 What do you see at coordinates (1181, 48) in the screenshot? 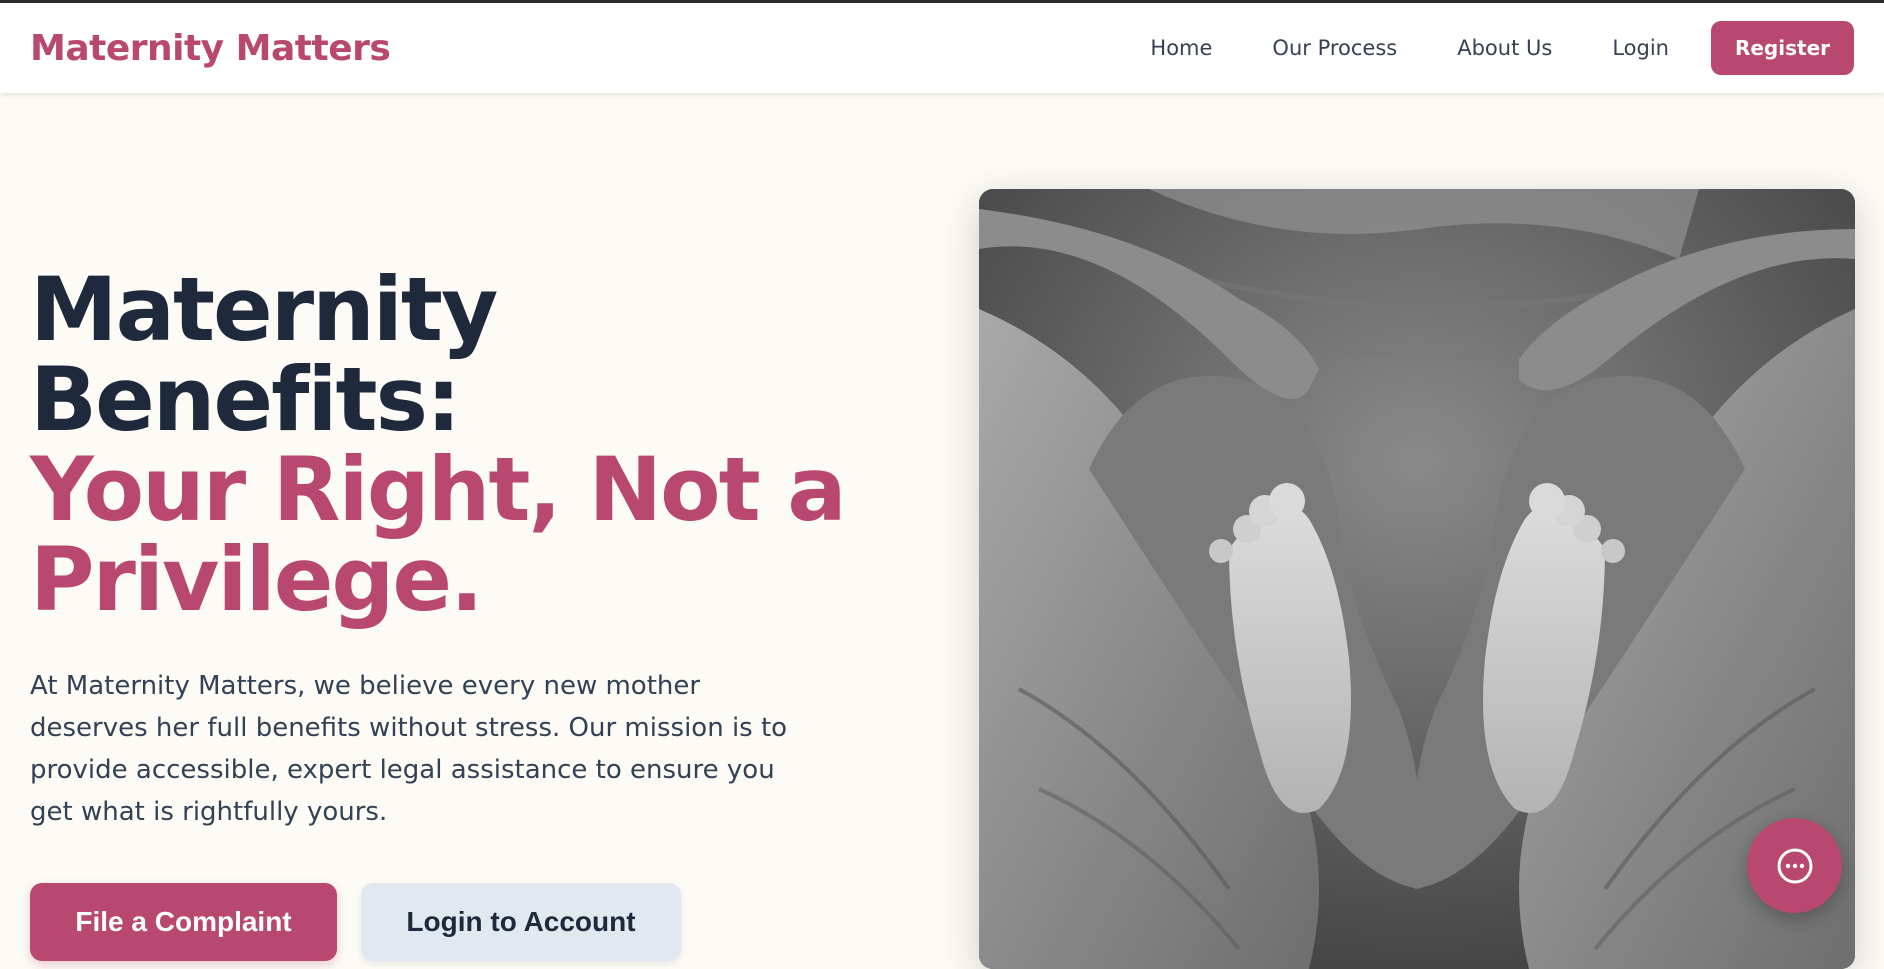
I see `nav-home: Home` at bounding box center [1181, 48].